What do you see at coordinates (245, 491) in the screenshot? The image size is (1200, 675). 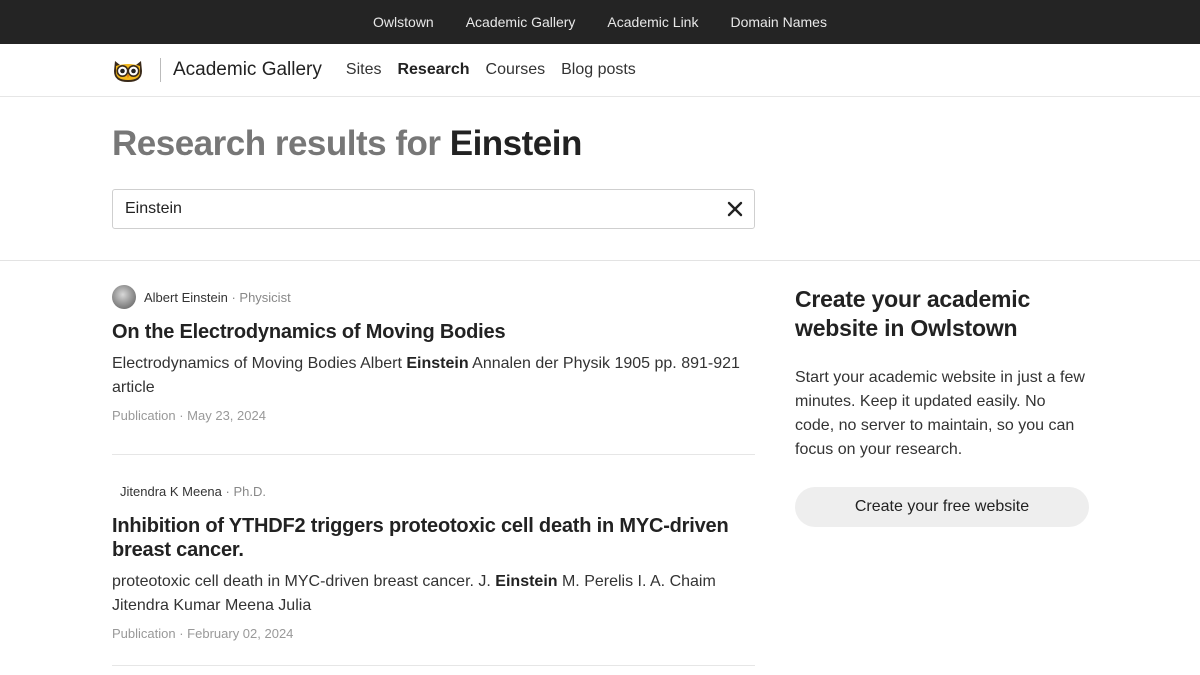 I see `author-role: · Ph.D.` at bounding box center [245, 491].